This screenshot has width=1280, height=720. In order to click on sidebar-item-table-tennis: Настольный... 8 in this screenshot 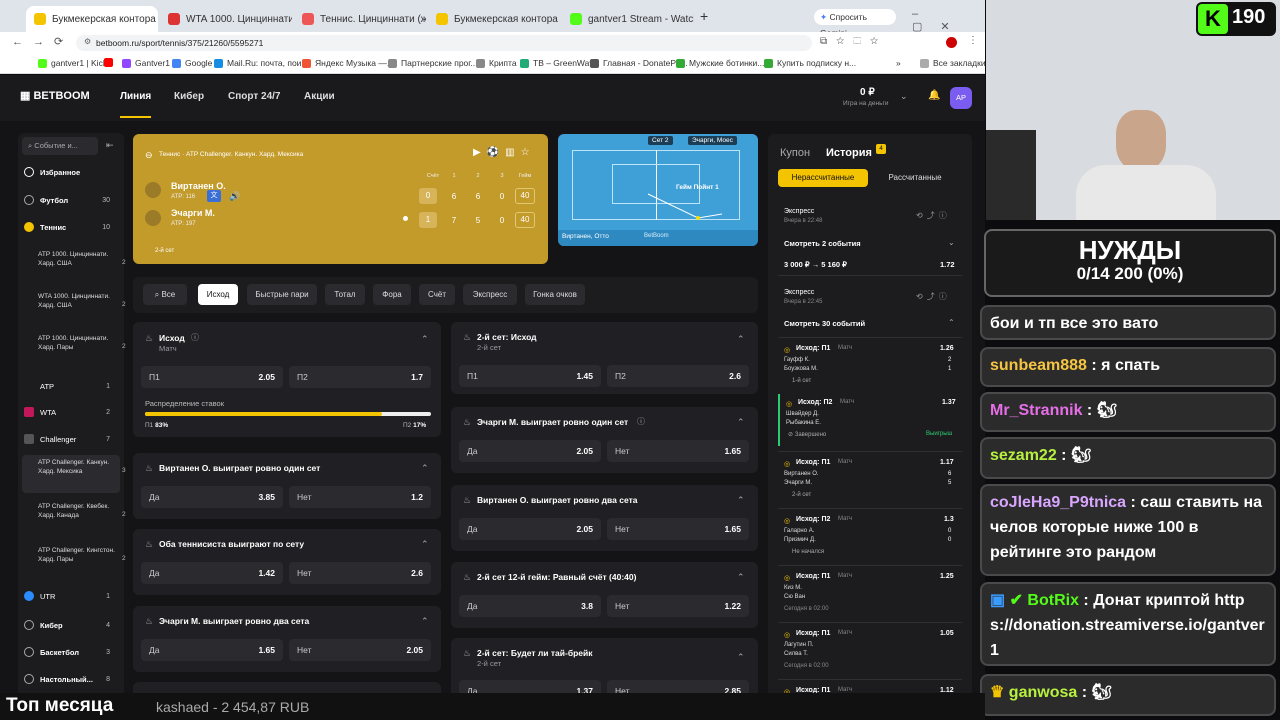, I will do `click(71, 679)`.